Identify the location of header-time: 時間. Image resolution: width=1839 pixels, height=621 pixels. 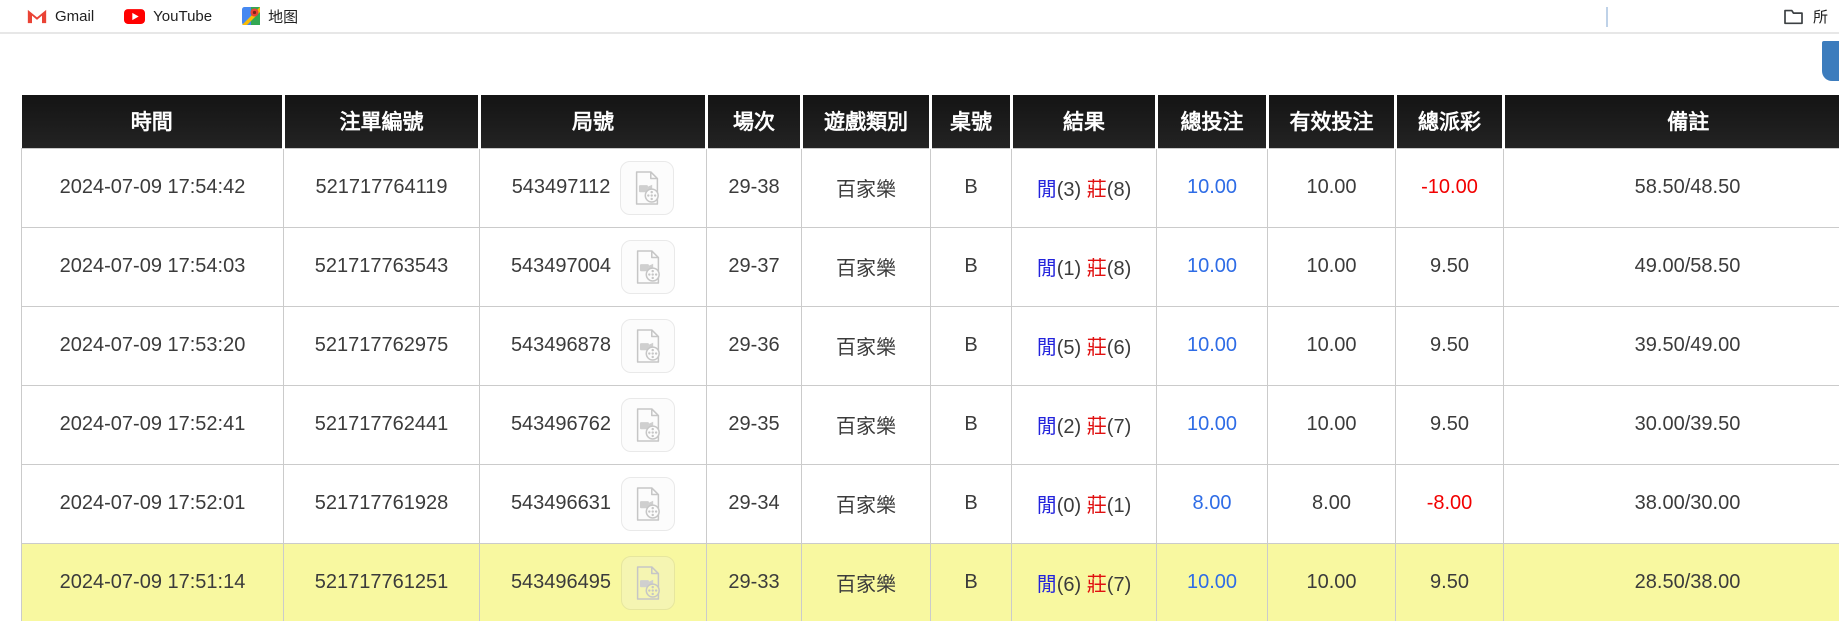
(153, 122).